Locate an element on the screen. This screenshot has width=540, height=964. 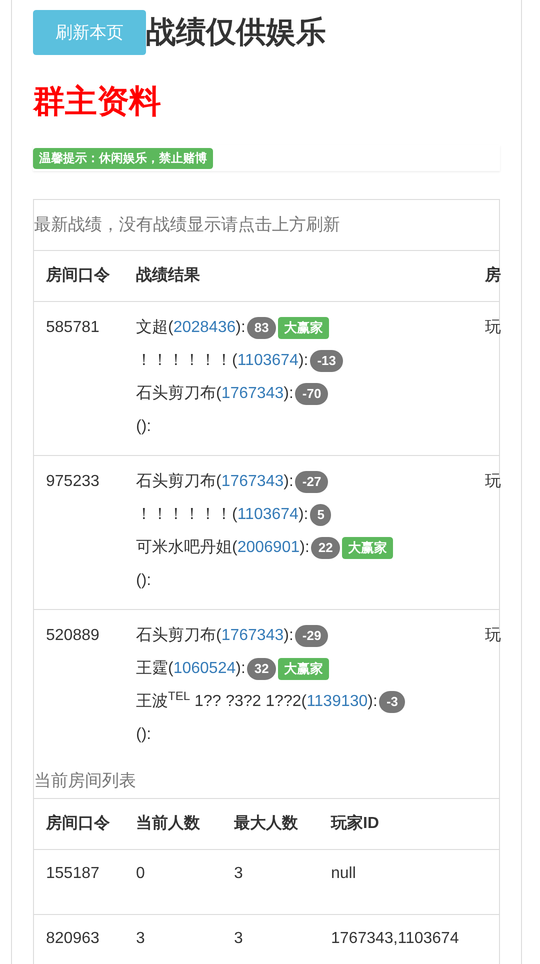
table-cell-text: 0 is located at coordinates (141, 874).